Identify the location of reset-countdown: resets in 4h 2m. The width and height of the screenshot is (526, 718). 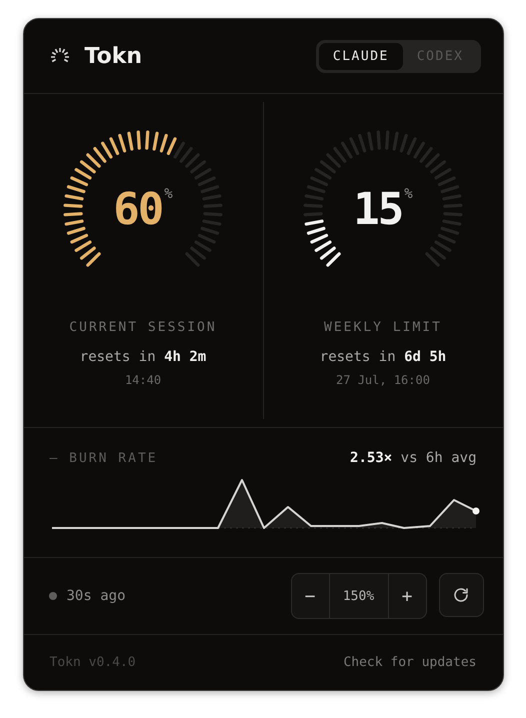
(143, 357).